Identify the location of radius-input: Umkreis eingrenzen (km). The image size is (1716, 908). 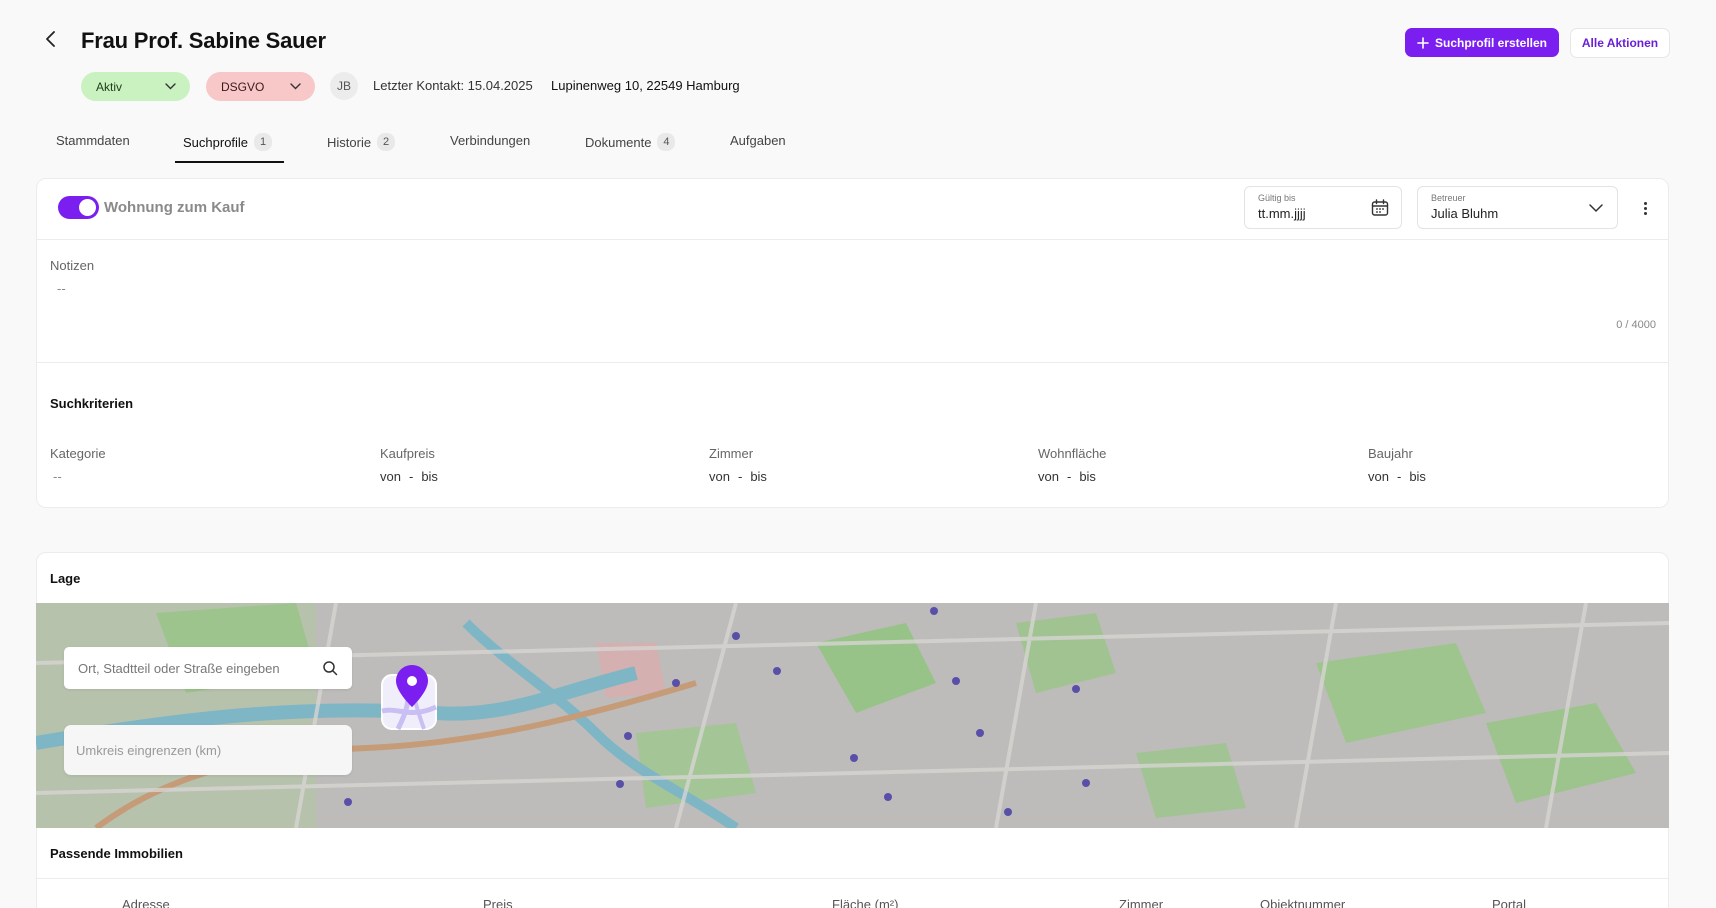
(208, 750).